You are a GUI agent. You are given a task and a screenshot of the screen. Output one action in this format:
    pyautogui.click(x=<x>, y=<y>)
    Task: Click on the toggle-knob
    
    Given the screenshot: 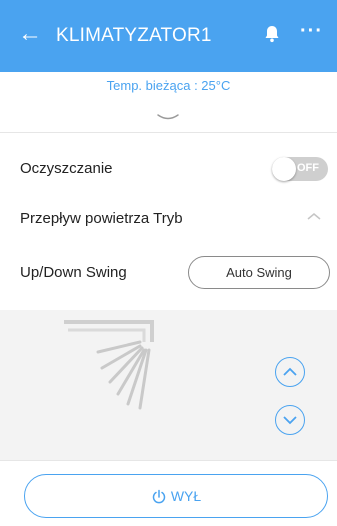 What is the action you would take?
    pyautogui.click(x=284, y=169)
    